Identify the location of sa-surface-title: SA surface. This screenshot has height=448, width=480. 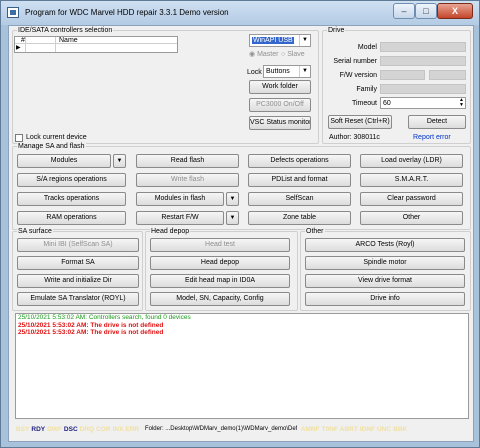
(35, 231).